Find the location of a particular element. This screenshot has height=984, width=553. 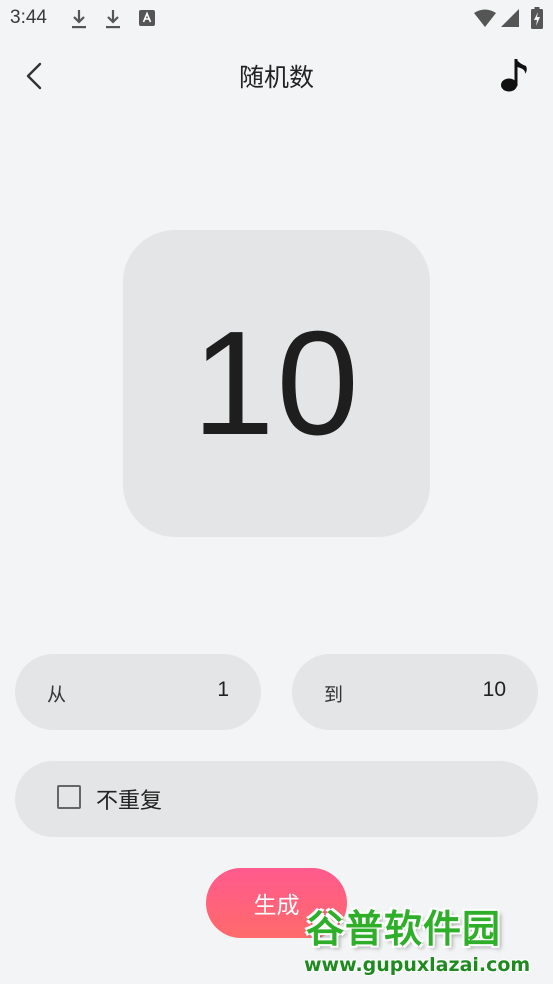

no-repeat-checkbox is located at coordinates (69, 797).